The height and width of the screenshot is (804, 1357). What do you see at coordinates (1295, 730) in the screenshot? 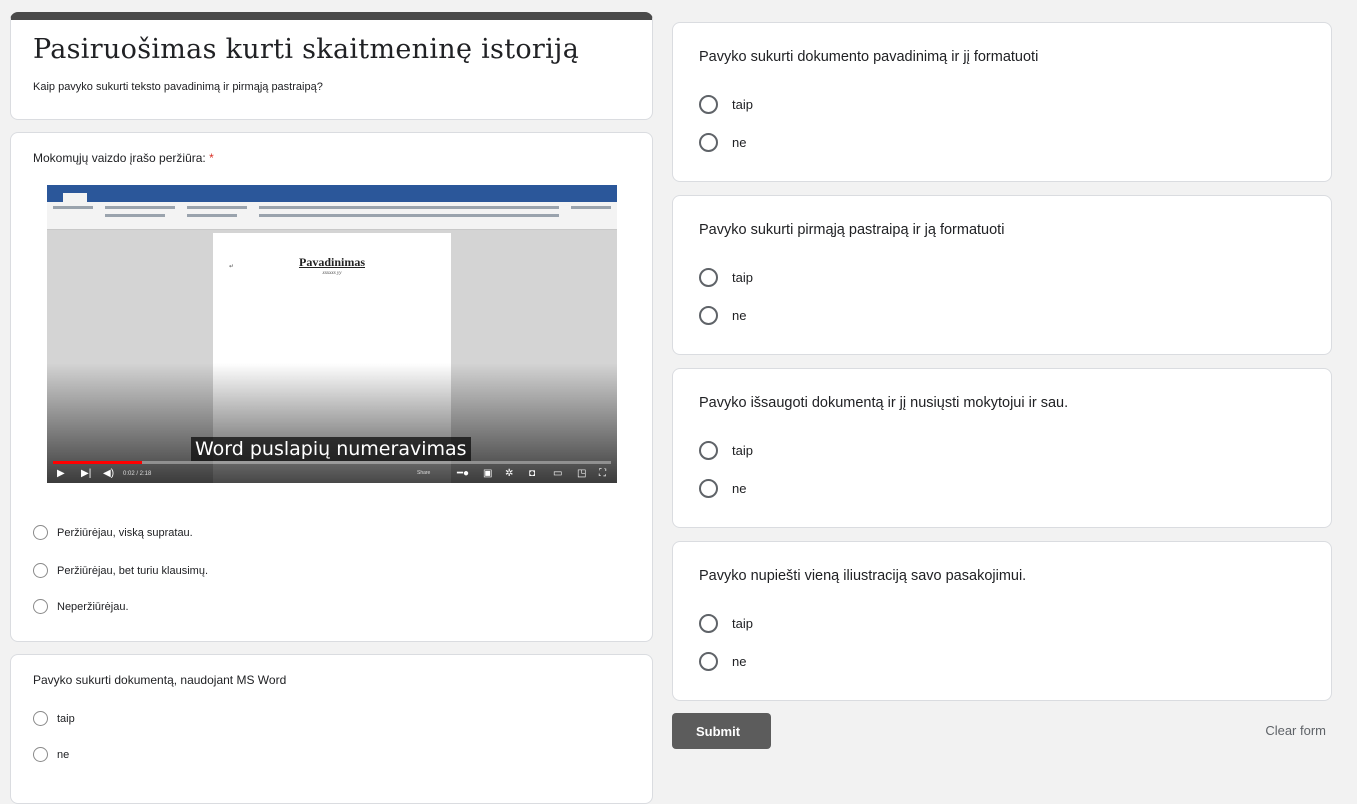
I see `clear-form-link: Clear form` at bounding box center [1295, 730].